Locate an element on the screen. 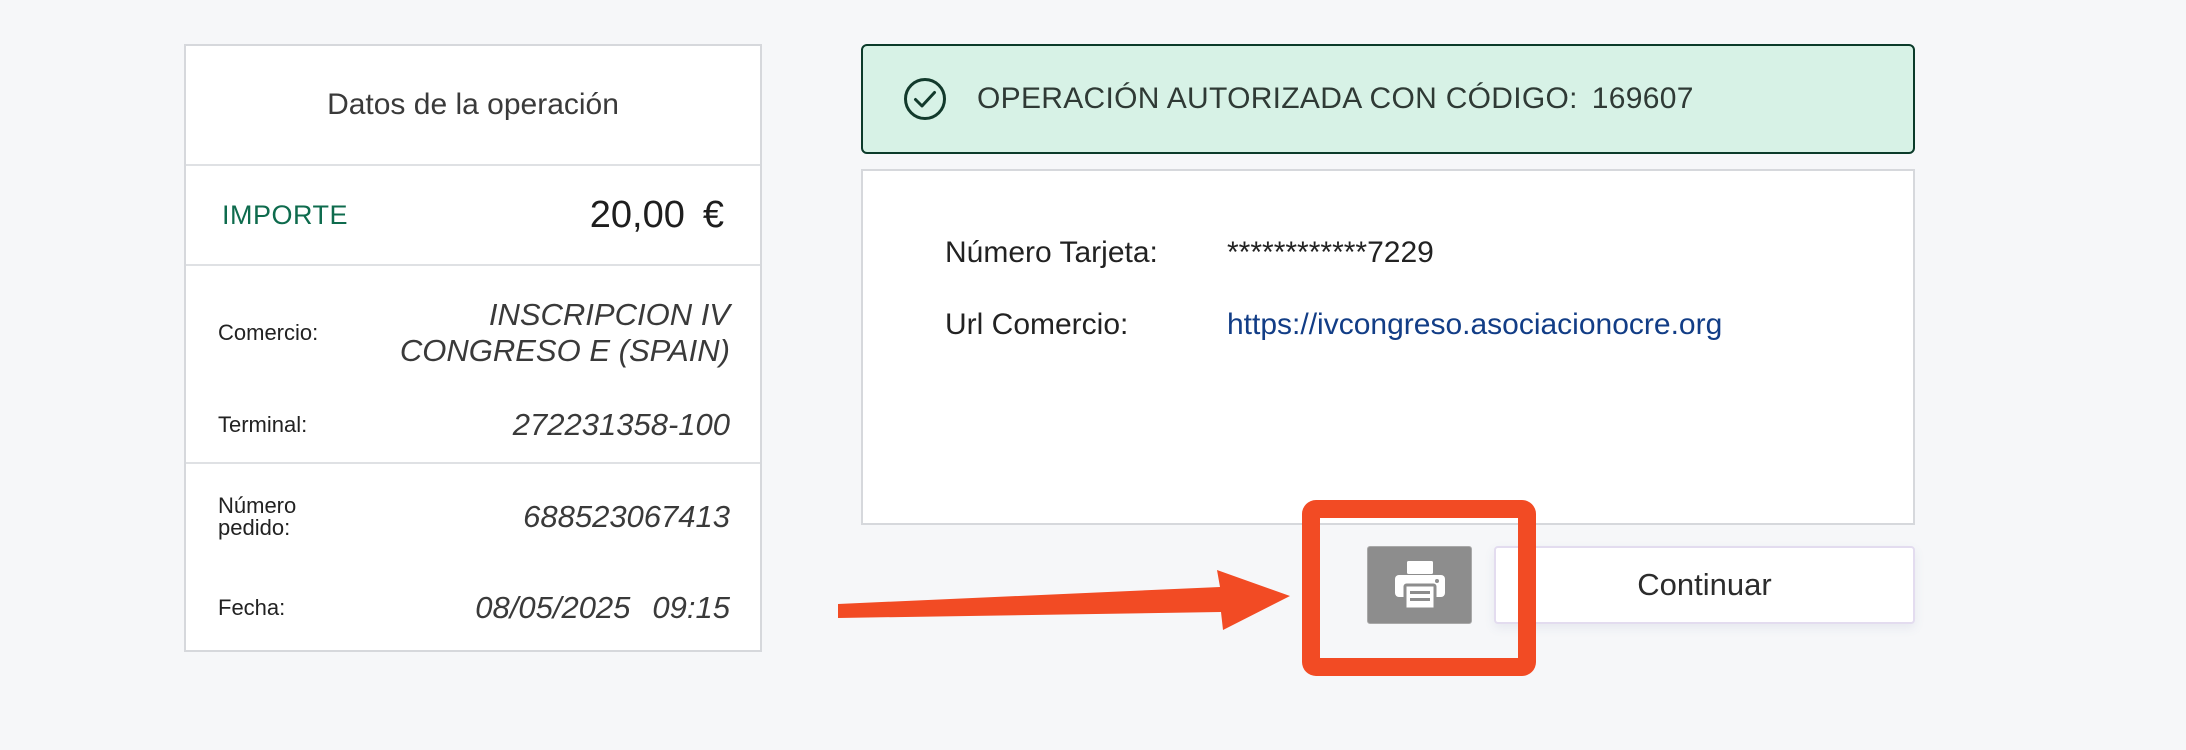  authorization-message: OPERACIÓN AUTORIZADA CON CÓDIGO: is located at coordinates (1277, 98).